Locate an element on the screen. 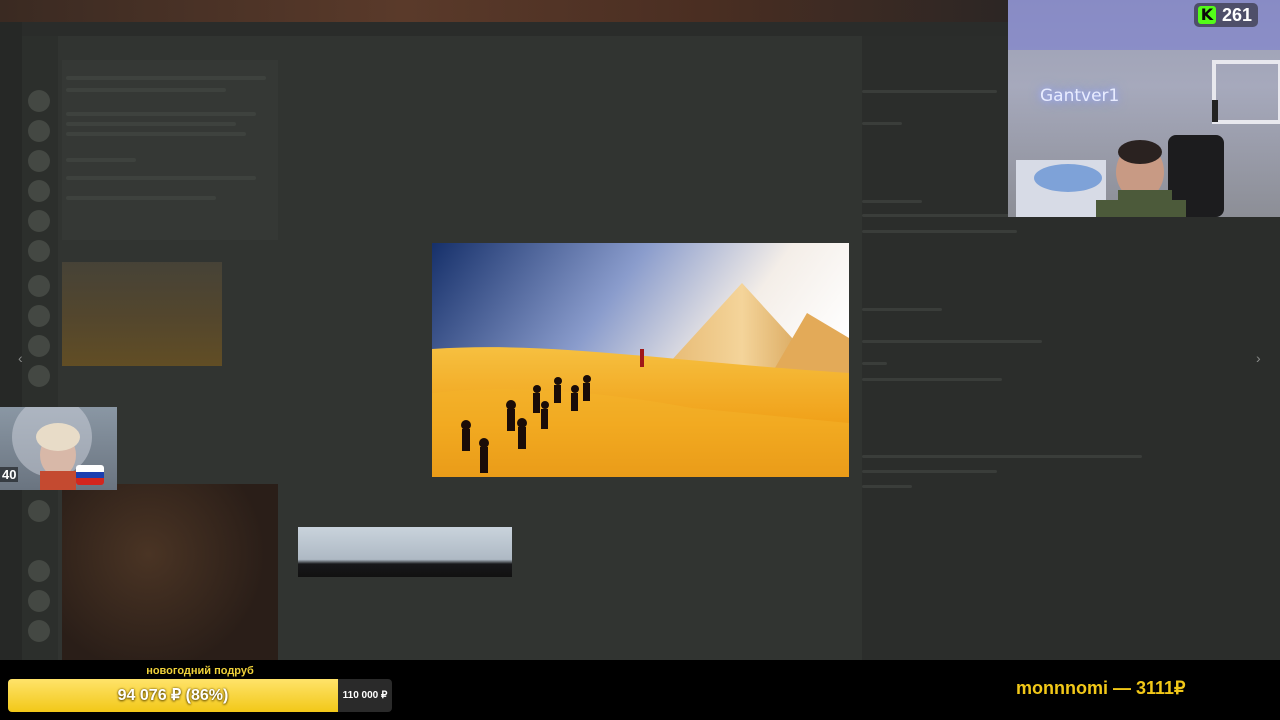 The width and height of the screenshot is (1280, 720). neon-sign-text: Gantver1 is located at coordinates (1080, 96).